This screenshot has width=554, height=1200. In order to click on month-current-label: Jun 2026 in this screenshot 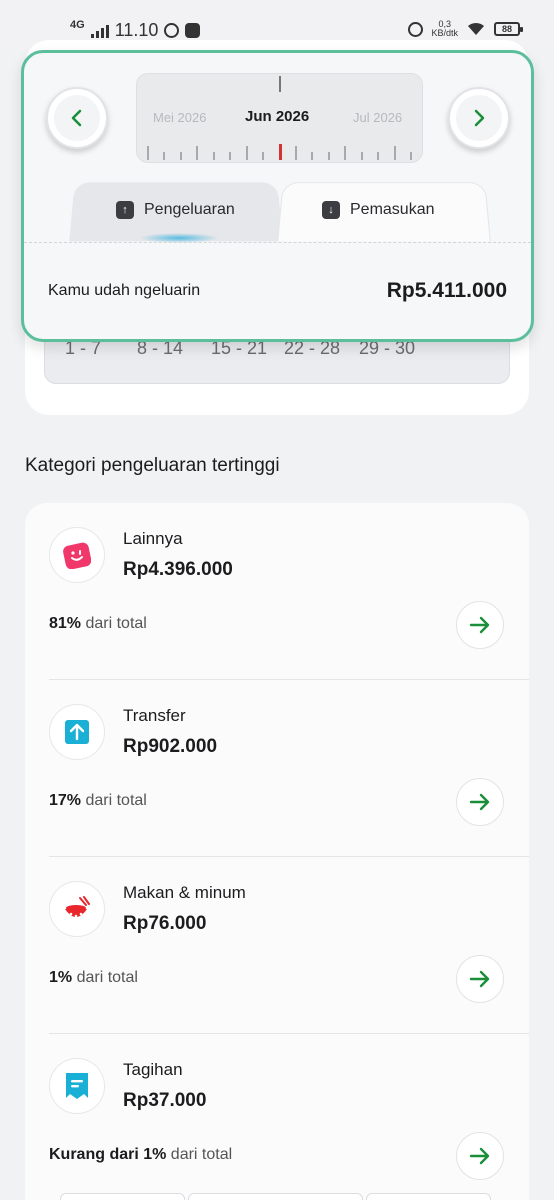, I will do `click(277, 116)`.